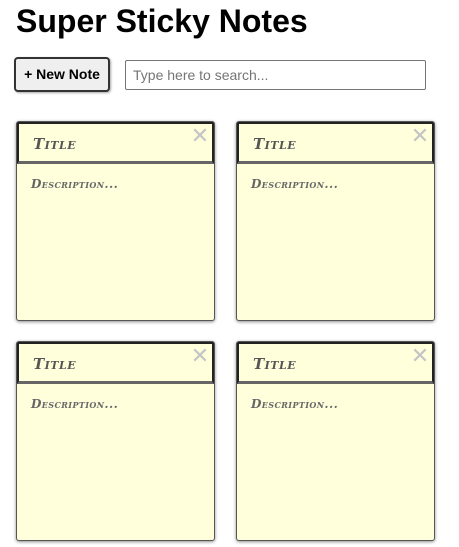 This screenshot has width=459, height=547. What do you see at coordinates (62, 74) in the screenshot?
I see `new-note-button: + New Note` at bounding box center [62, 74].